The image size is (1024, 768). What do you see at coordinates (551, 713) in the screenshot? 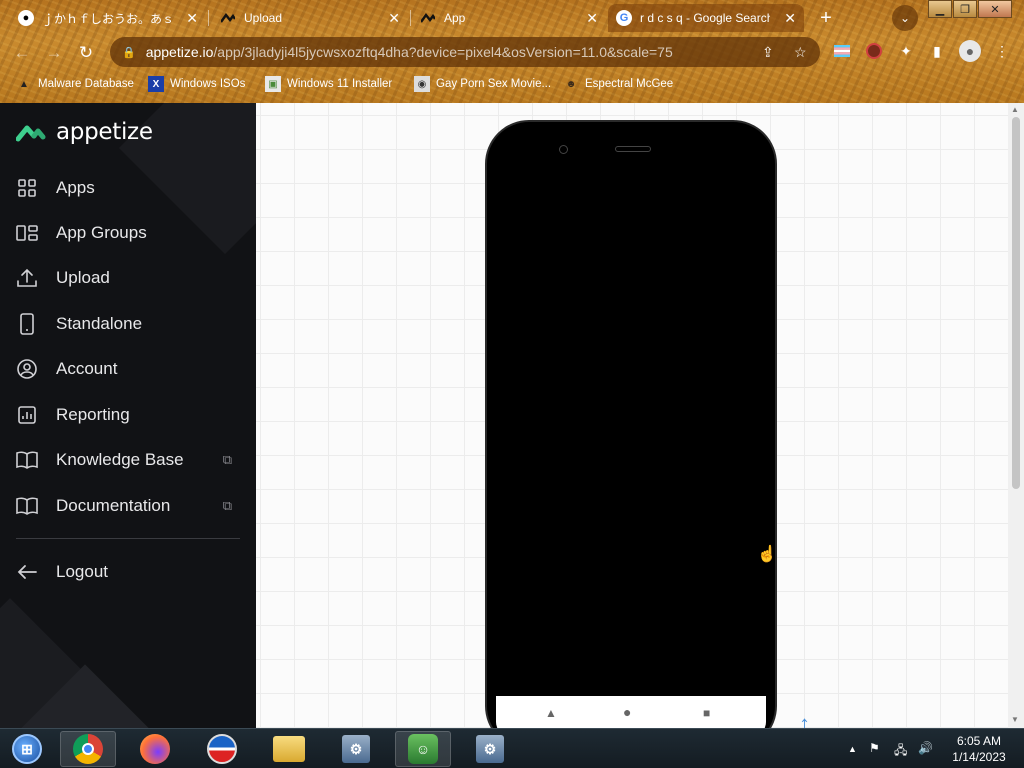
I see `android-back-icon: ▲` at bounding box center [551, 713].